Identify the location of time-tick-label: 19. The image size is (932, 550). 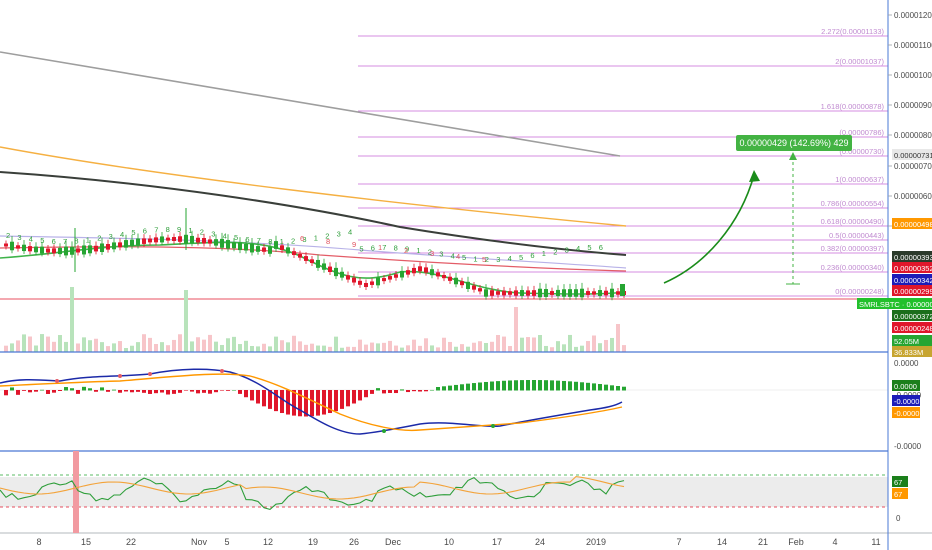
(313, 542).